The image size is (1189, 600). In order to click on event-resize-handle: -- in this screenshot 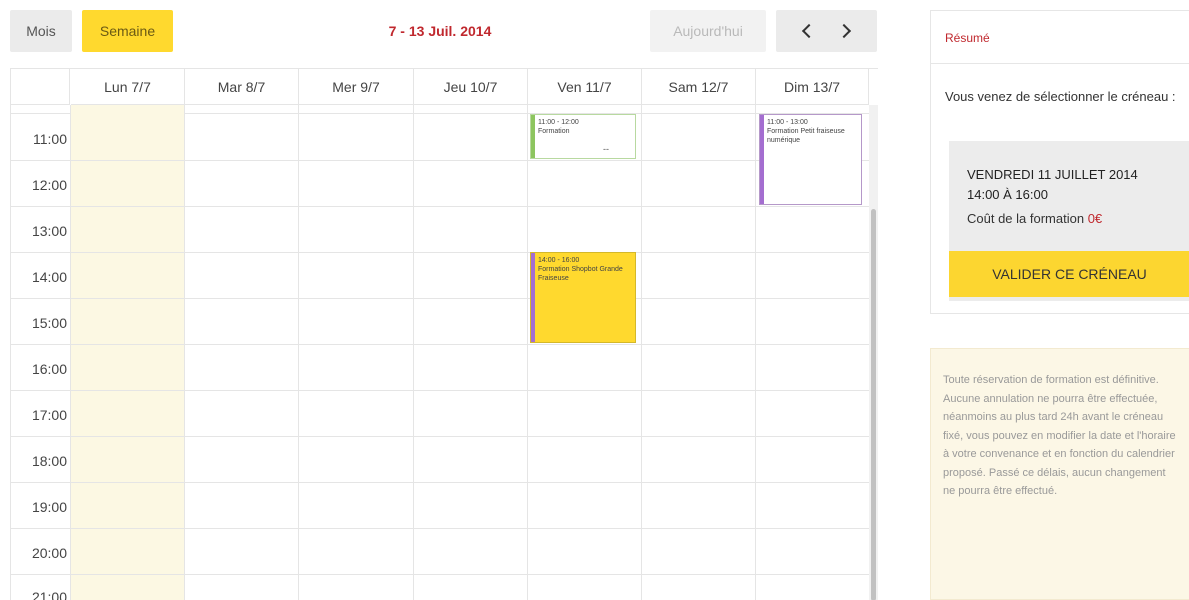, I will do `click(606, 149)`.